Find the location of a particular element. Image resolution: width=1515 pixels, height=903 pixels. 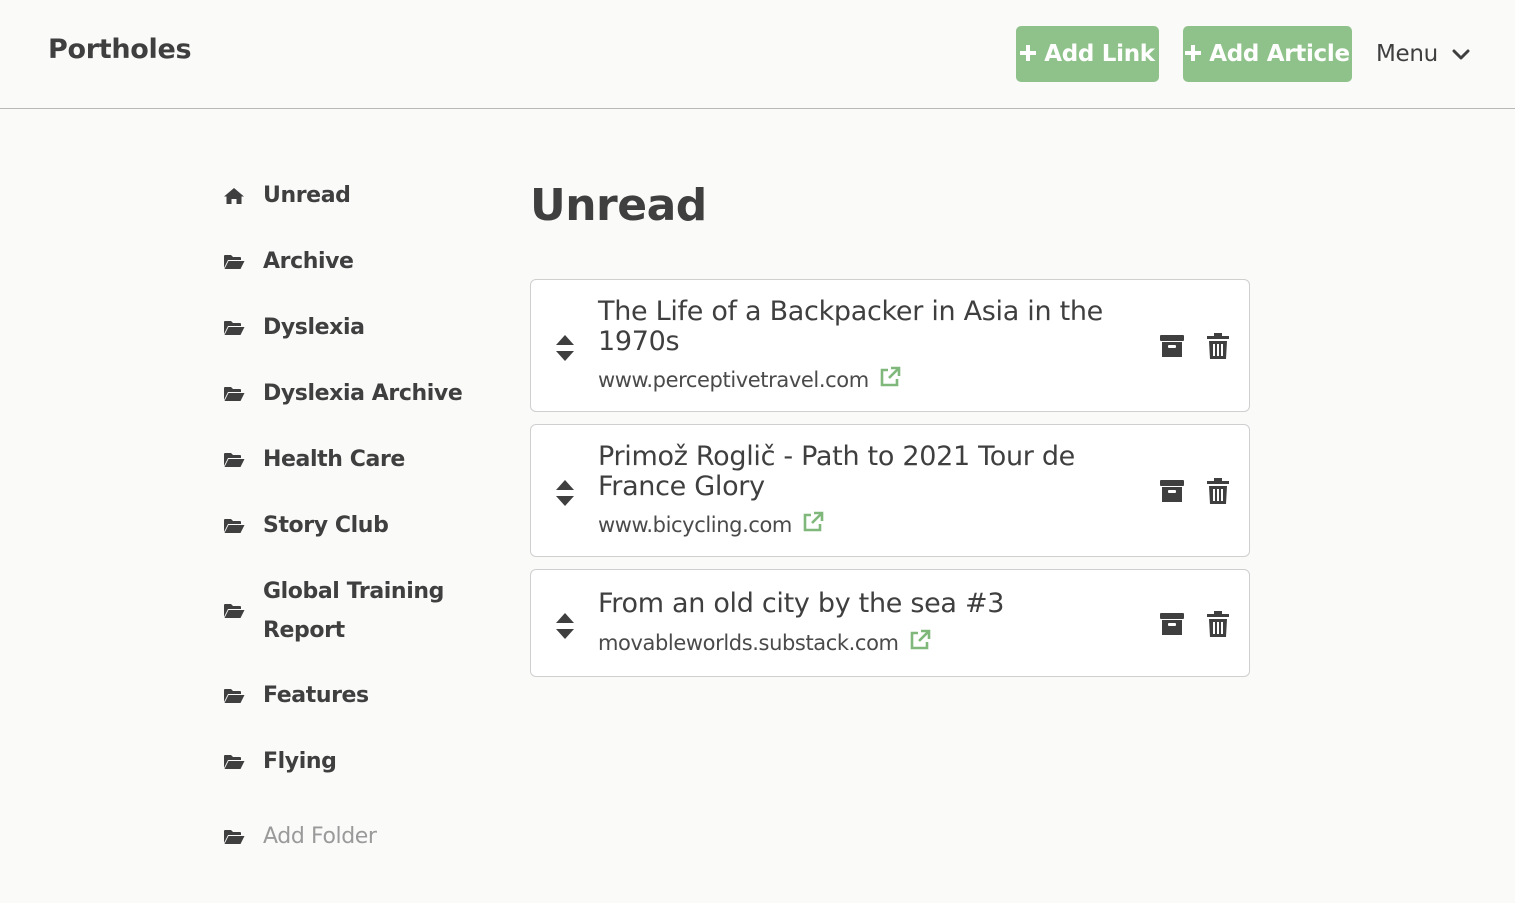

sidebar-item-label: Dyslexia Archive is located at coordinates (363, 393).